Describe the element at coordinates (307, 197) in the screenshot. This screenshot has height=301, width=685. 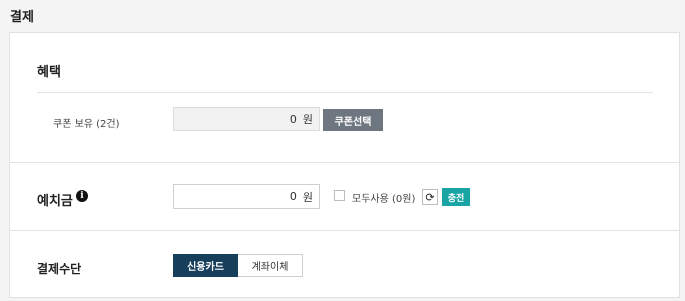
I see `deposit-currency: 원` at that location.